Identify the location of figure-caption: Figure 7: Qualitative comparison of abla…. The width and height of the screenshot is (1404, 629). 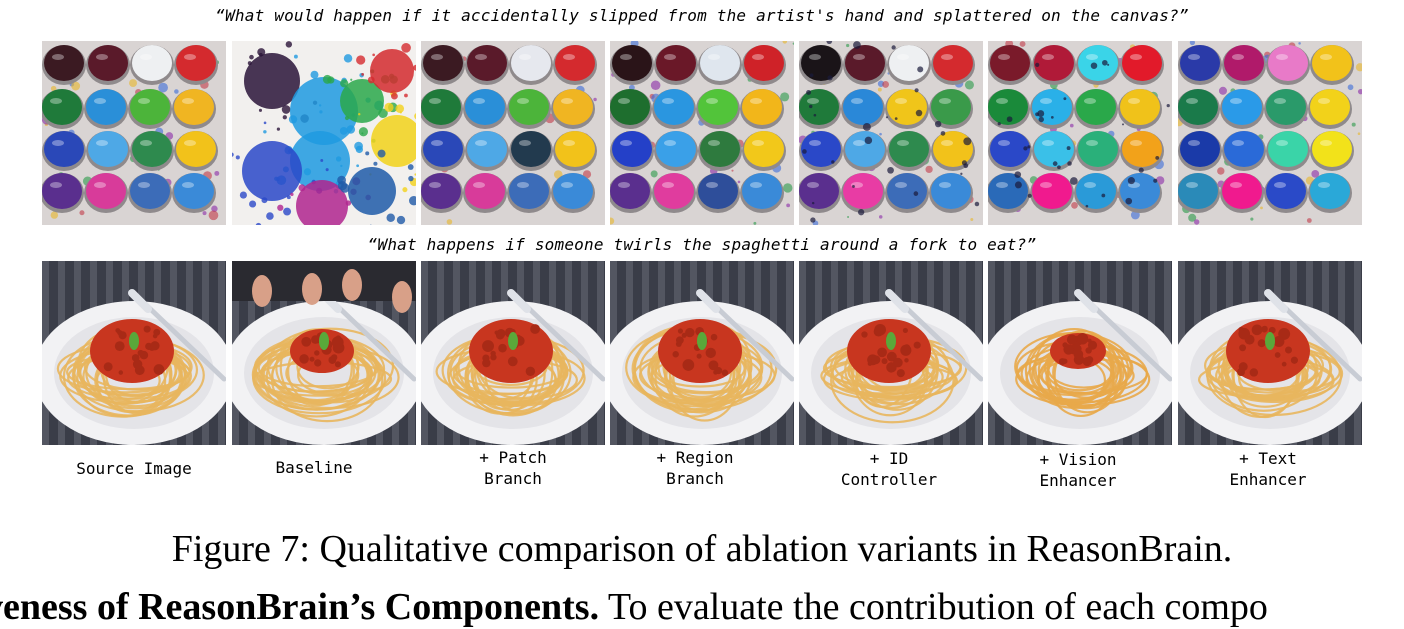
(702, 549).